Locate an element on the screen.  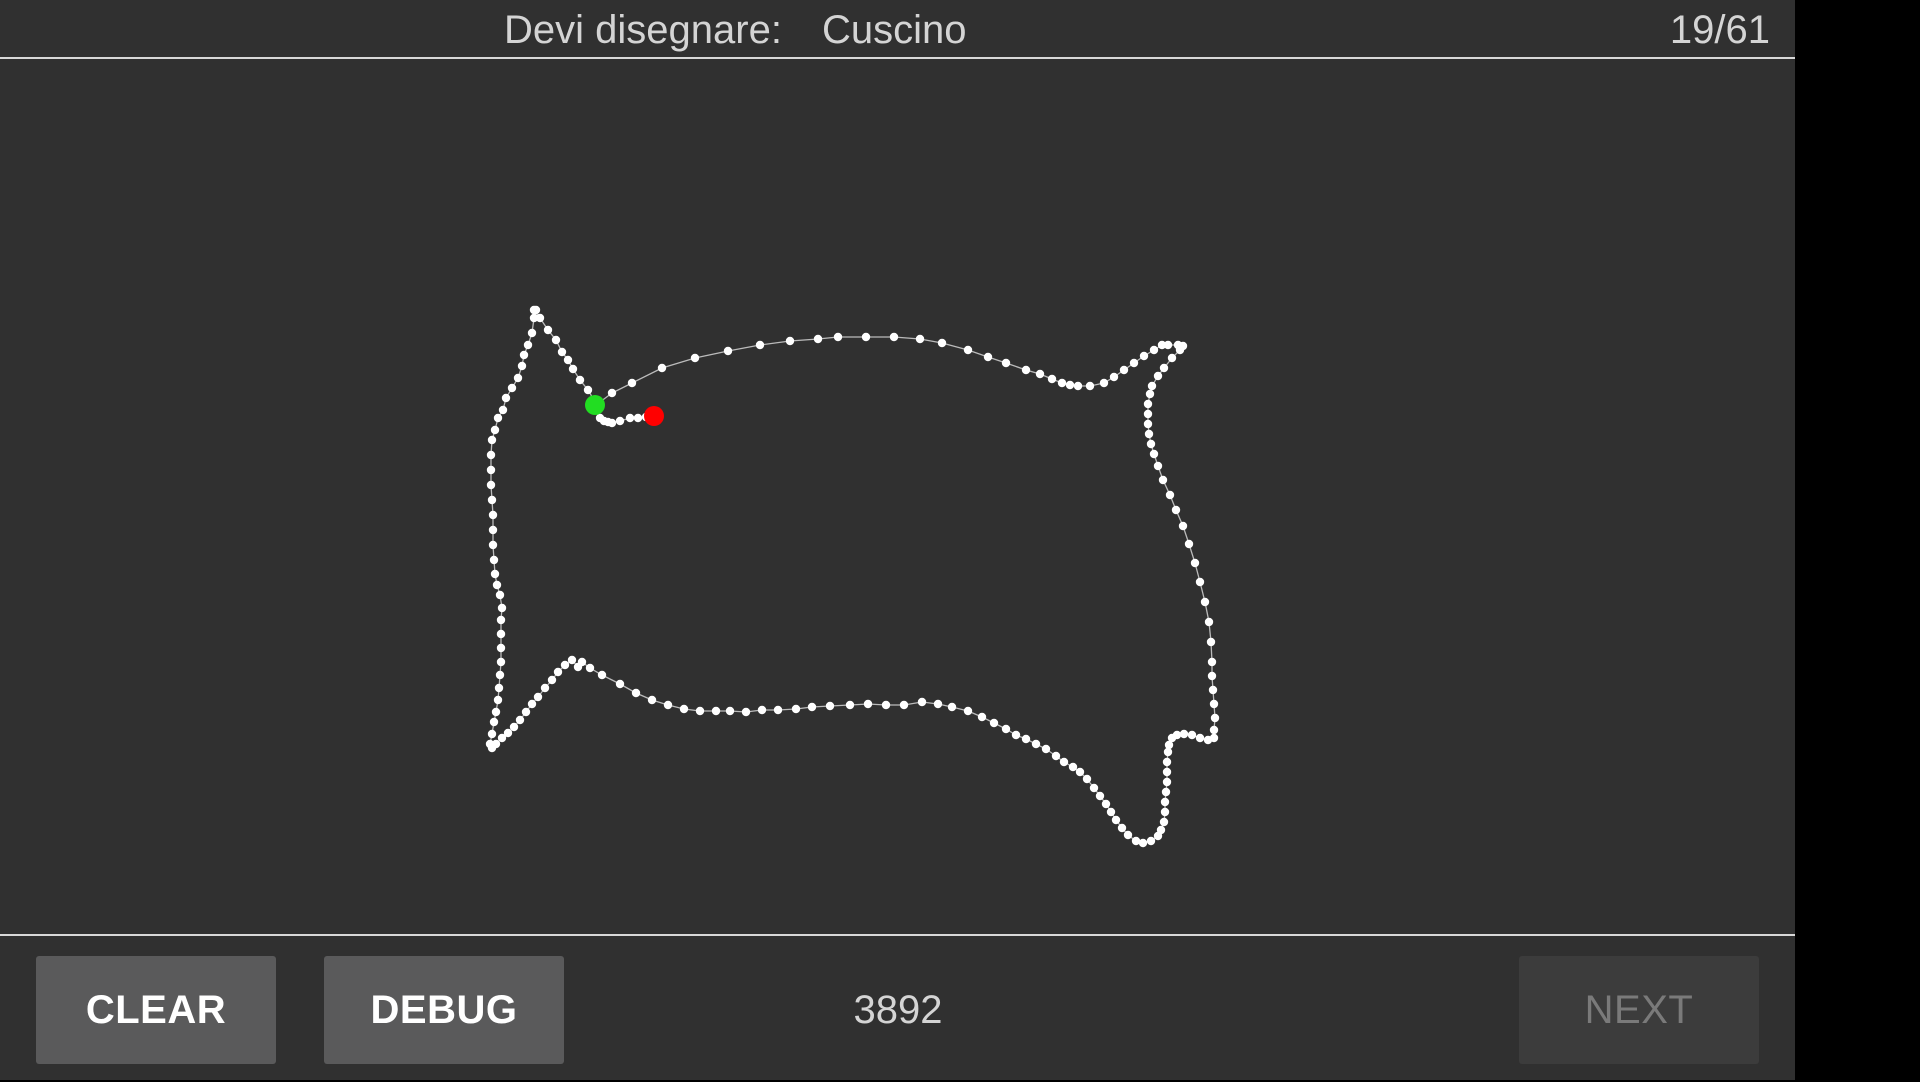
debug-button: DEBUG is located at coordinates (444, 1010).